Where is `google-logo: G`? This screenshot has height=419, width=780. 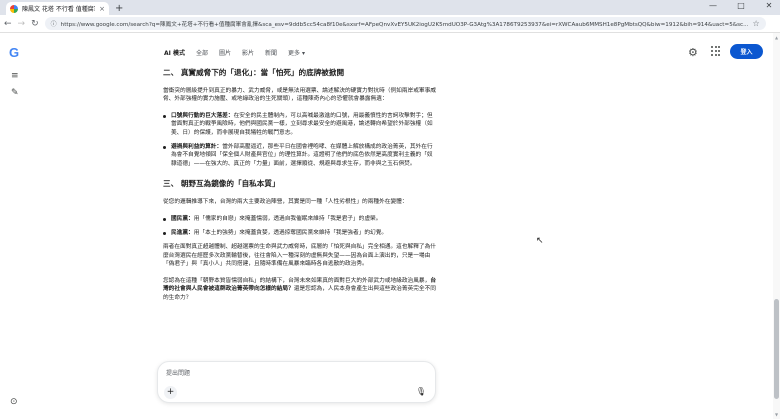 google-logo: G is located at coordinates (14, 52).